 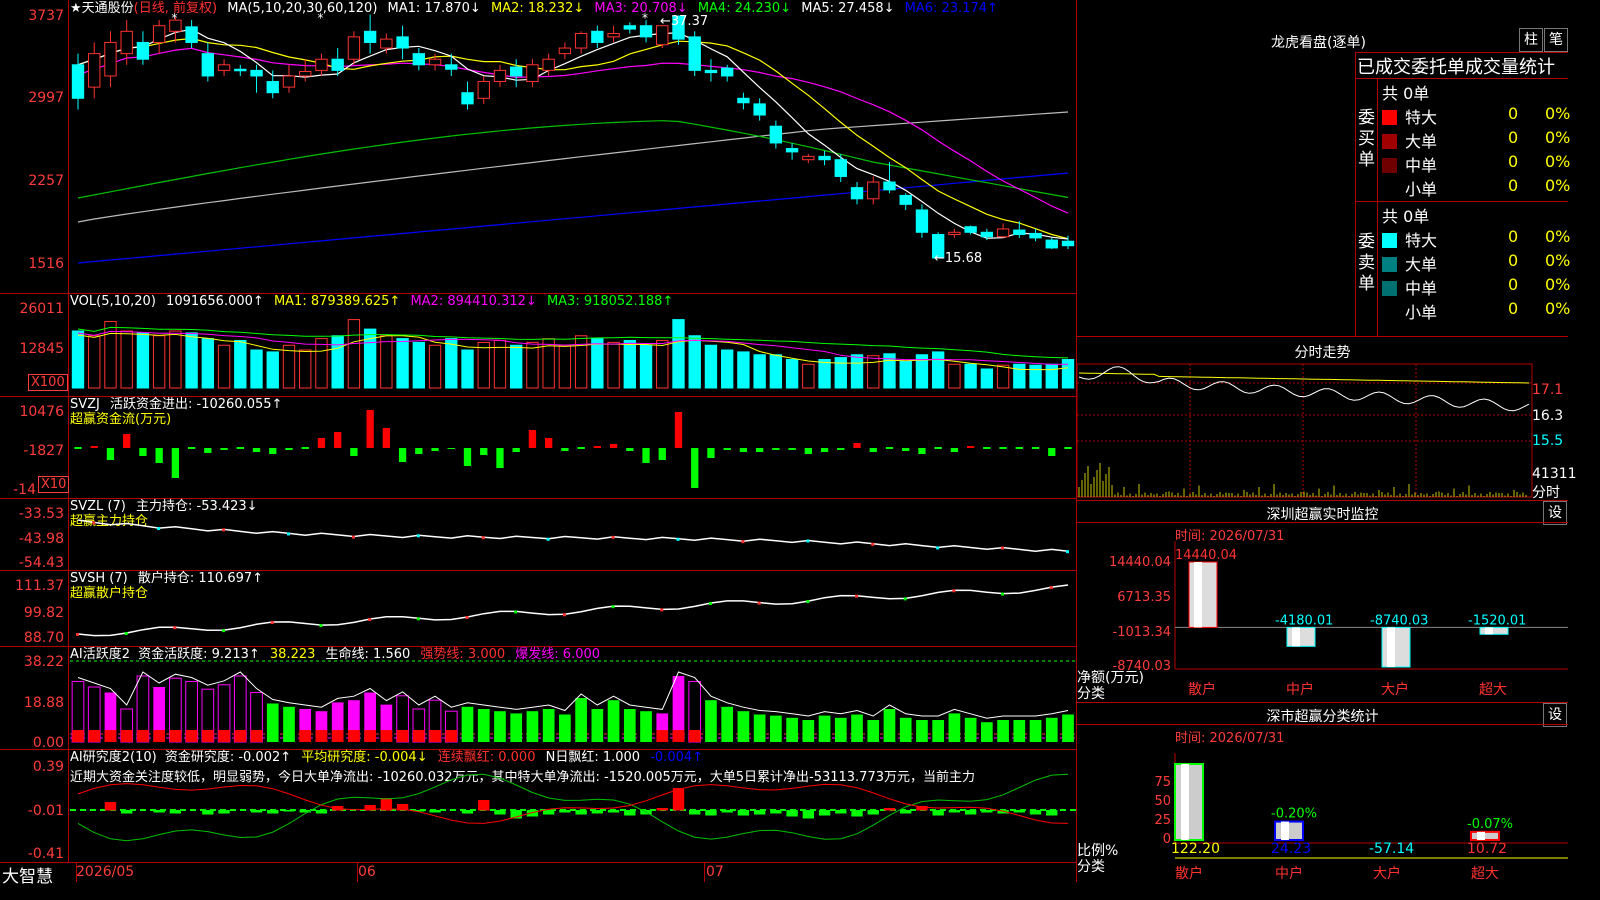 I want to click on marker-star-icon: *, so click(x=174, y=18).